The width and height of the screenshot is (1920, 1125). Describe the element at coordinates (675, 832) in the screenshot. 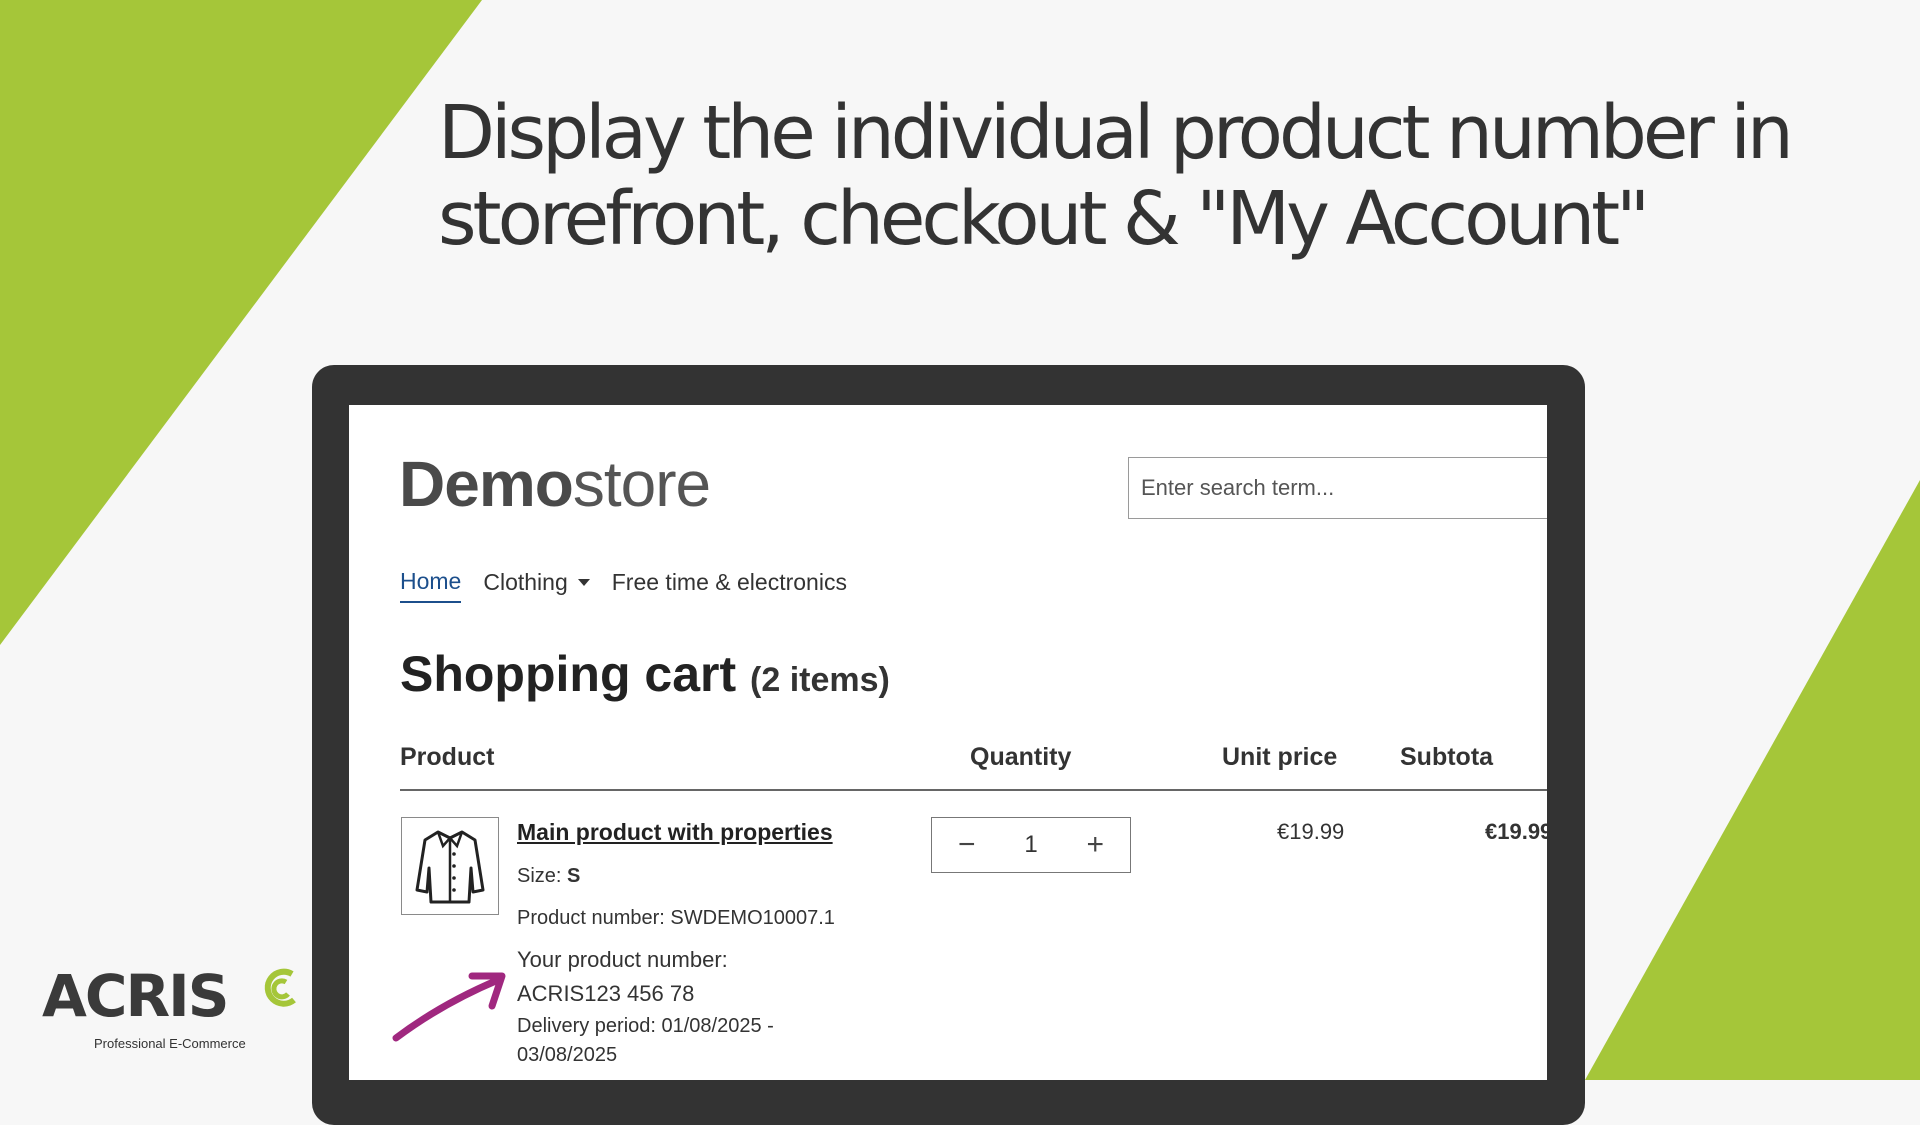

I see `product-name-link: Main product with properties` at that location.